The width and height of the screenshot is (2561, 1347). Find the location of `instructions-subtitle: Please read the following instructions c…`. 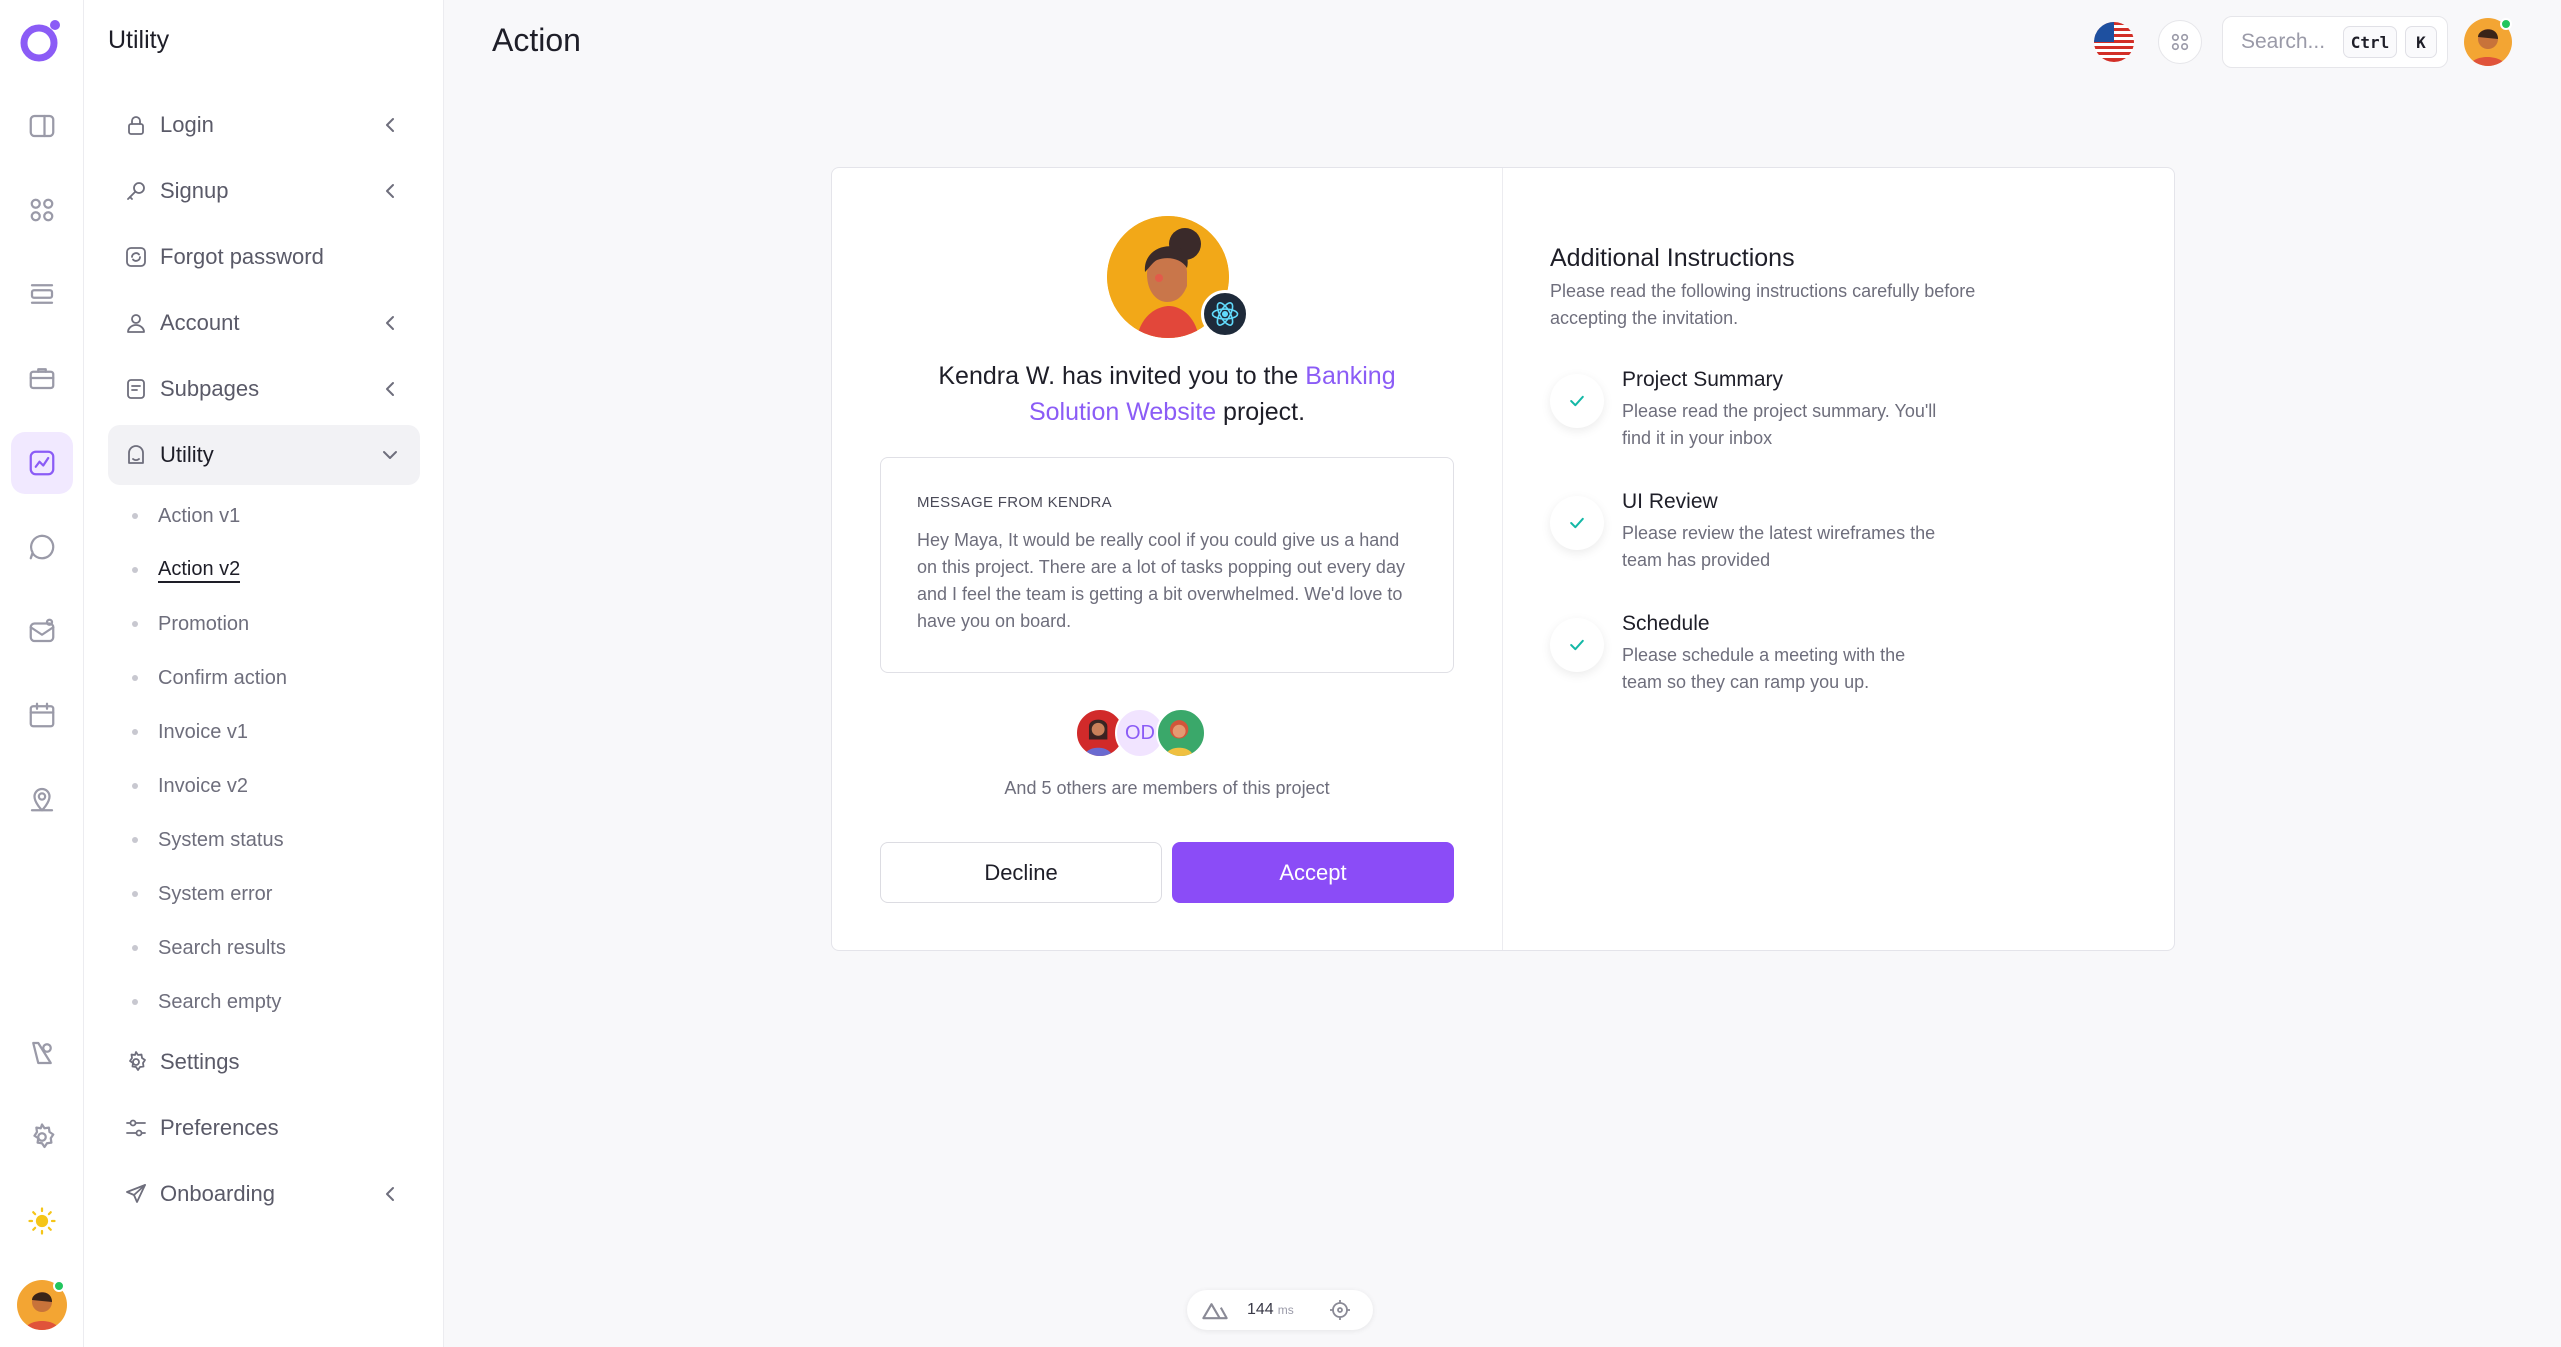

instructions-subtitle: Please read the following instructions c… is located at coordinates (1763, 304).